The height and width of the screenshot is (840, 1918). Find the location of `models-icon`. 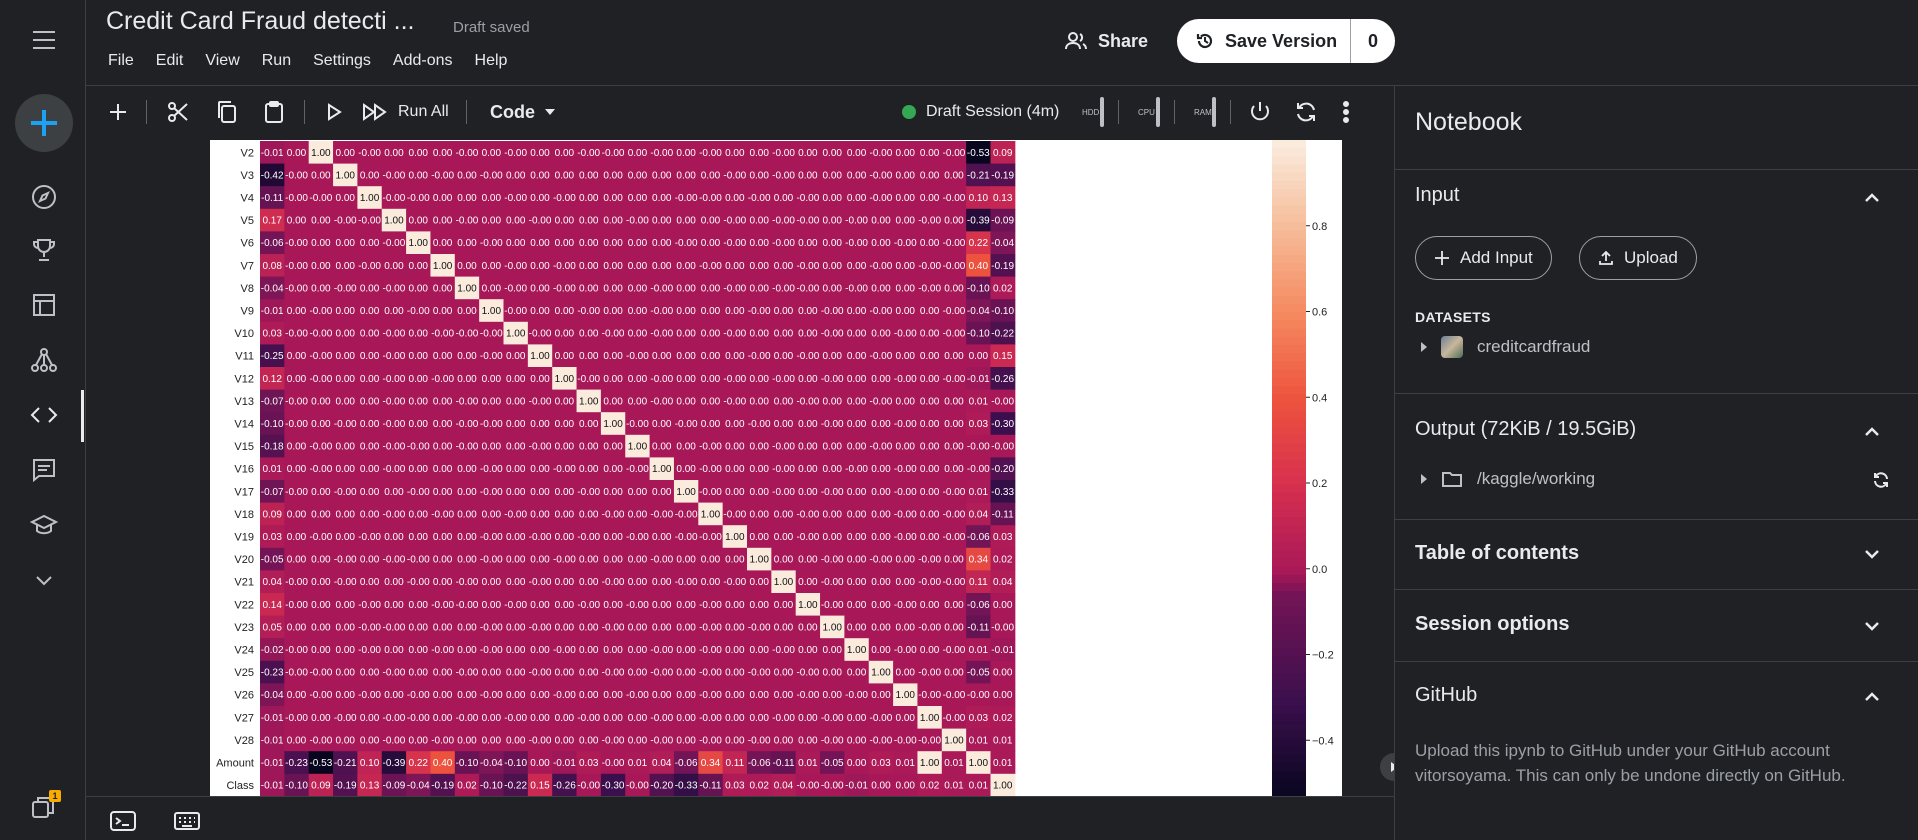

models-icon is located at coordinates (44, 360).